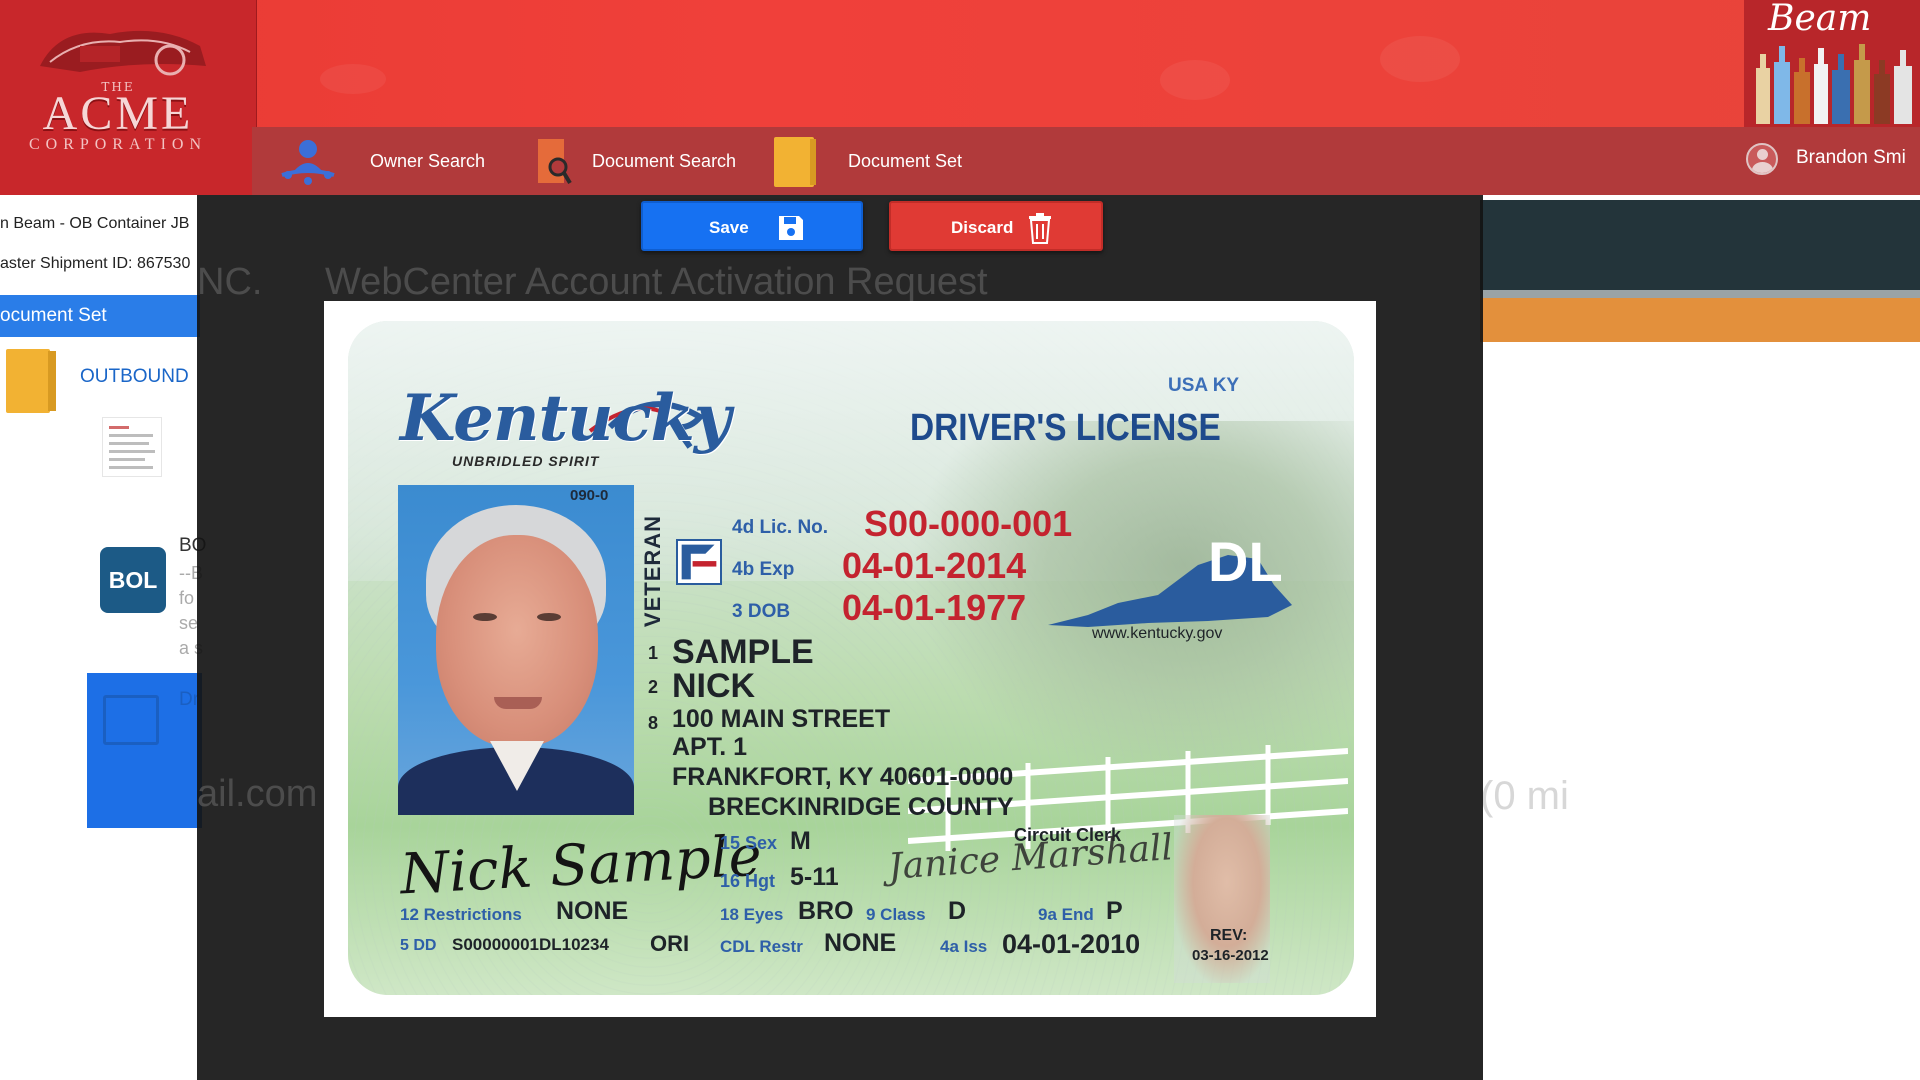 The height and width of the screenshot is (1080, 1920). Describe the element at coordinates (964, 946) in the screenshot. I see `issue-label: 4a Iss` at that location.